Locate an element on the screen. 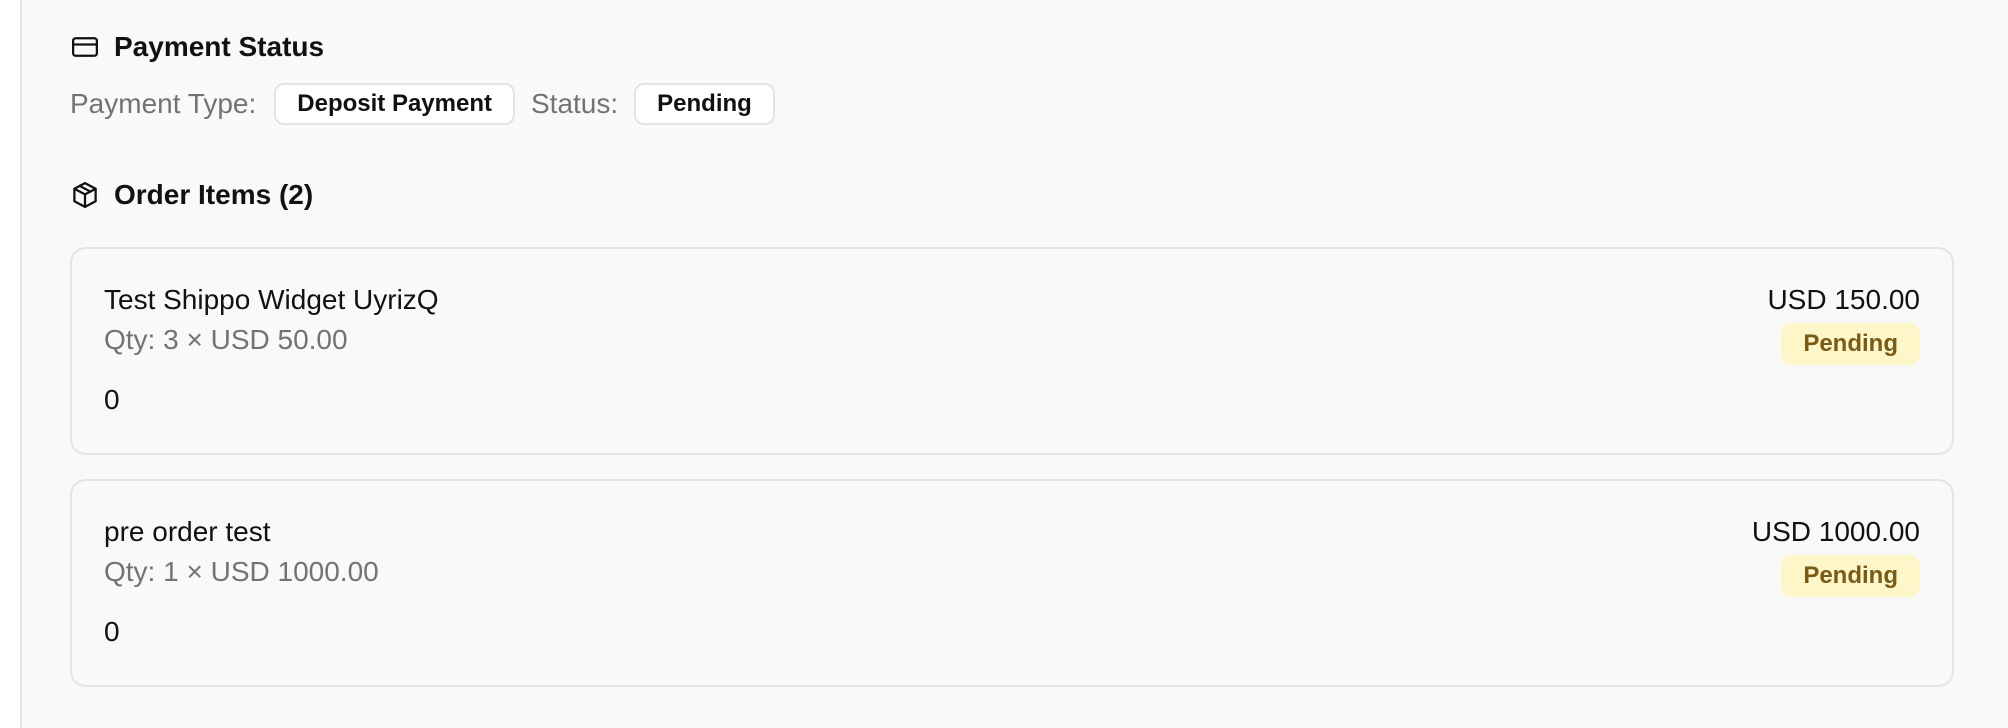 Image resolution: width=2008 pixels, height=728 pixels. order-items-title: Order Items (2) is located at coordinates (214, 194).